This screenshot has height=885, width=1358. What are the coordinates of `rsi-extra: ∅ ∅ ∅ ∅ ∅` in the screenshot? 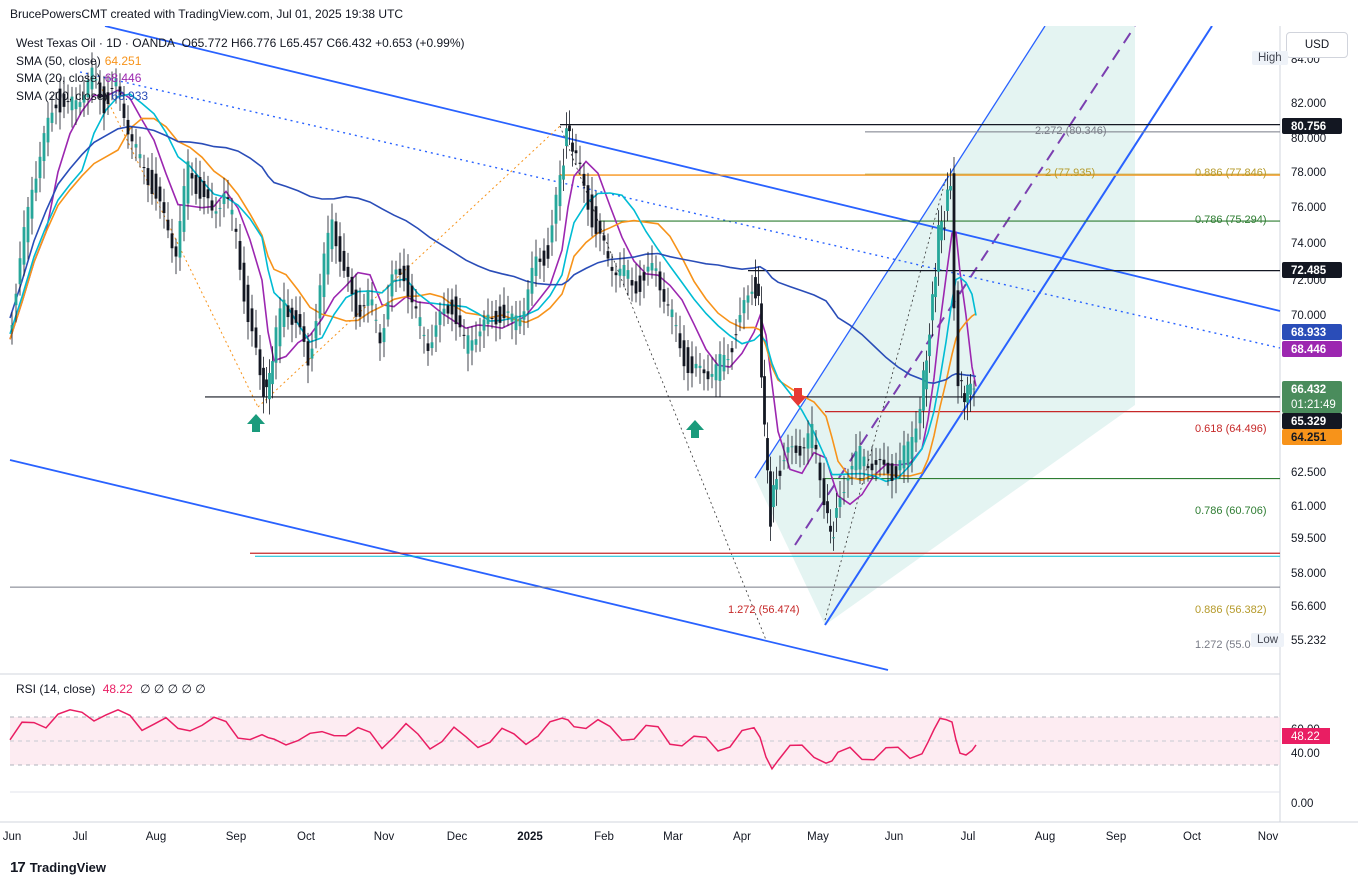 It's located at (173, 689).